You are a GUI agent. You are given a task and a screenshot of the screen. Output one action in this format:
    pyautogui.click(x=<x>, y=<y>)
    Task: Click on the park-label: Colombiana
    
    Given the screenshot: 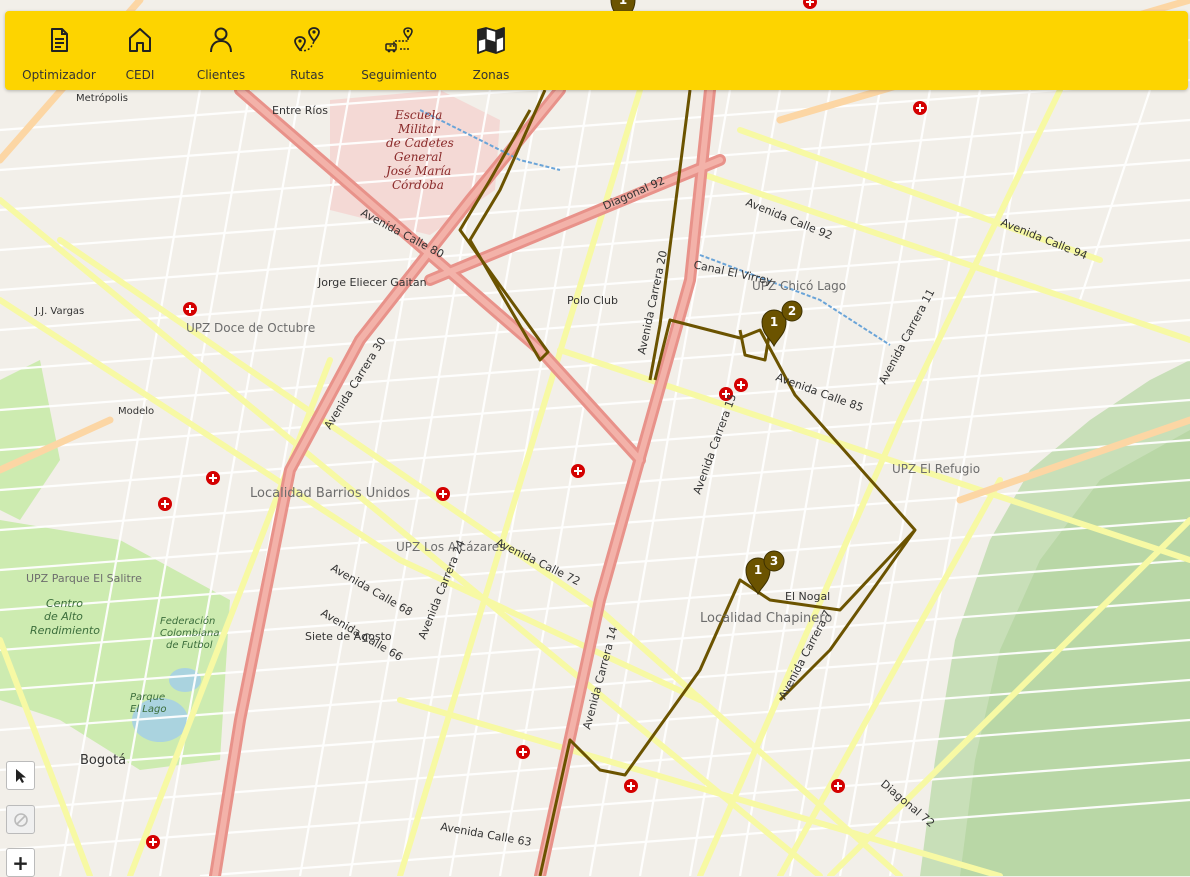 What is the action you would take?
    pyautogui.click(x=189, y=633)
    